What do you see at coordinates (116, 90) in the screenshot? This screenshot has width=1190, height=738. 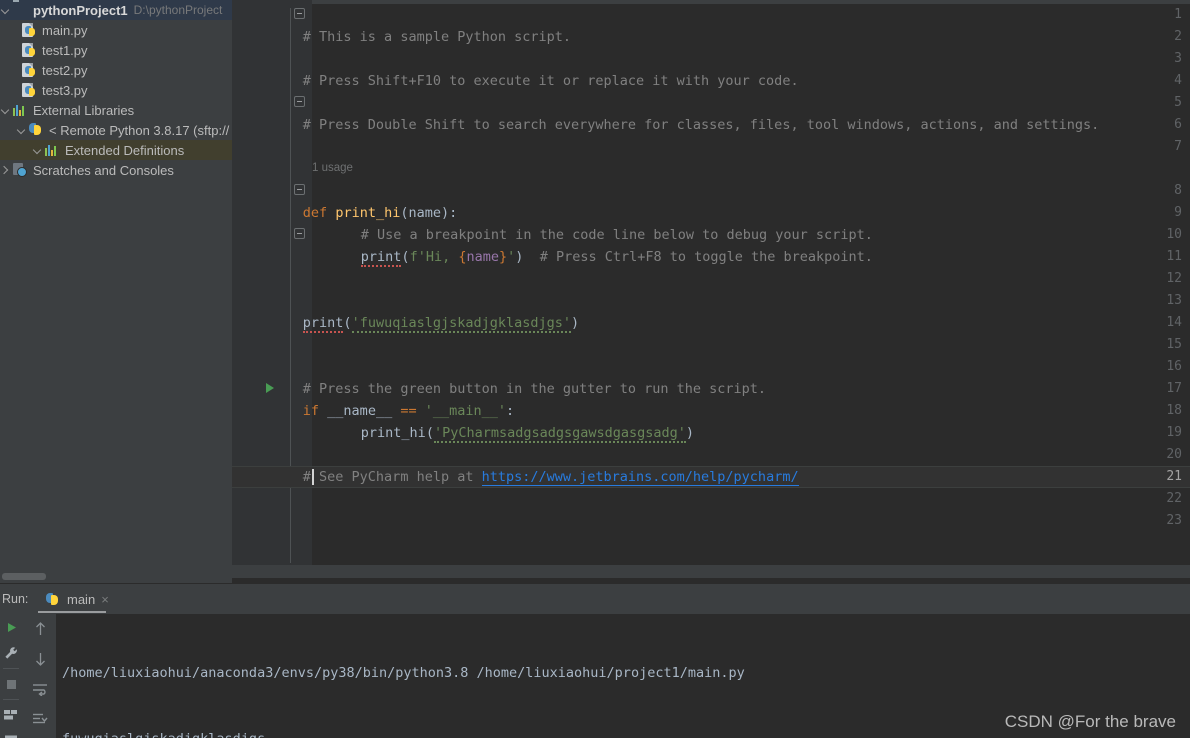 I see `tree-item-test3-py: test3.py` at bounding box center [116, 90].